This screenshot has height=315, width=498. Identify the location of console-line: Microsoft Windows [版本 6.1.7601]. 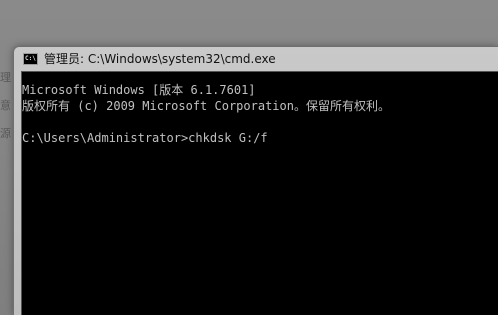
(139, 90).